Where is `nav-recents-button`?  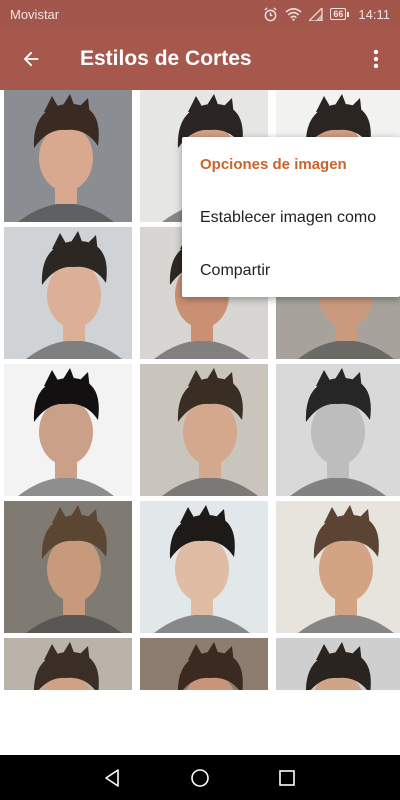 nav-recents-button is located at coordinates (287, 778).